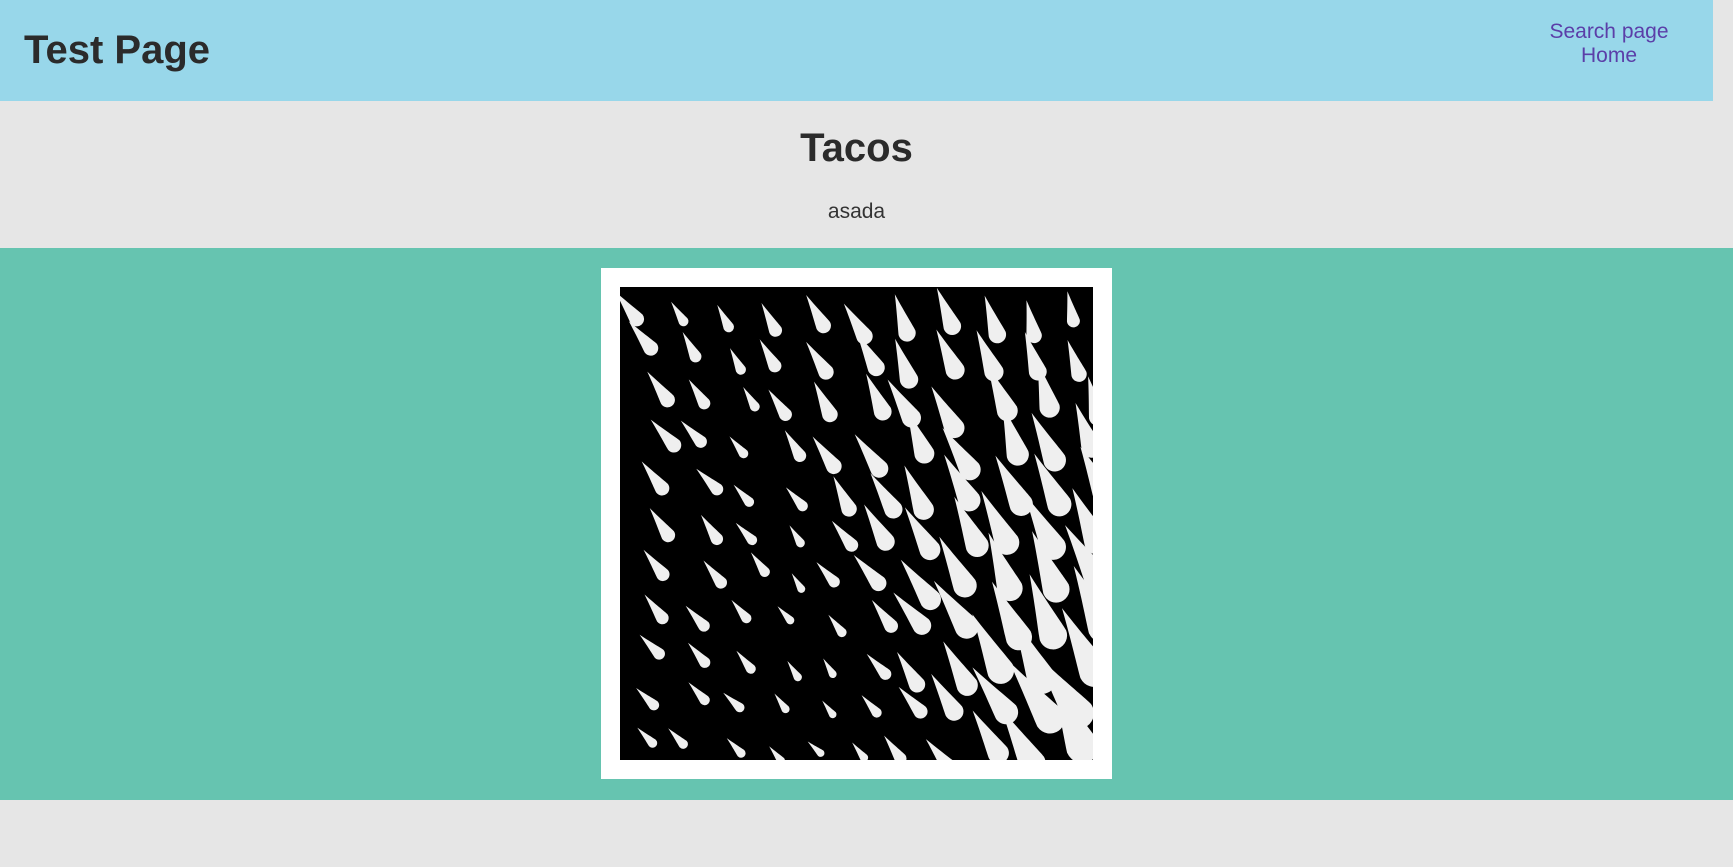  Describe the element at coordinates (856, 833) in the screenshot. I see `page-footer-area` at that location.